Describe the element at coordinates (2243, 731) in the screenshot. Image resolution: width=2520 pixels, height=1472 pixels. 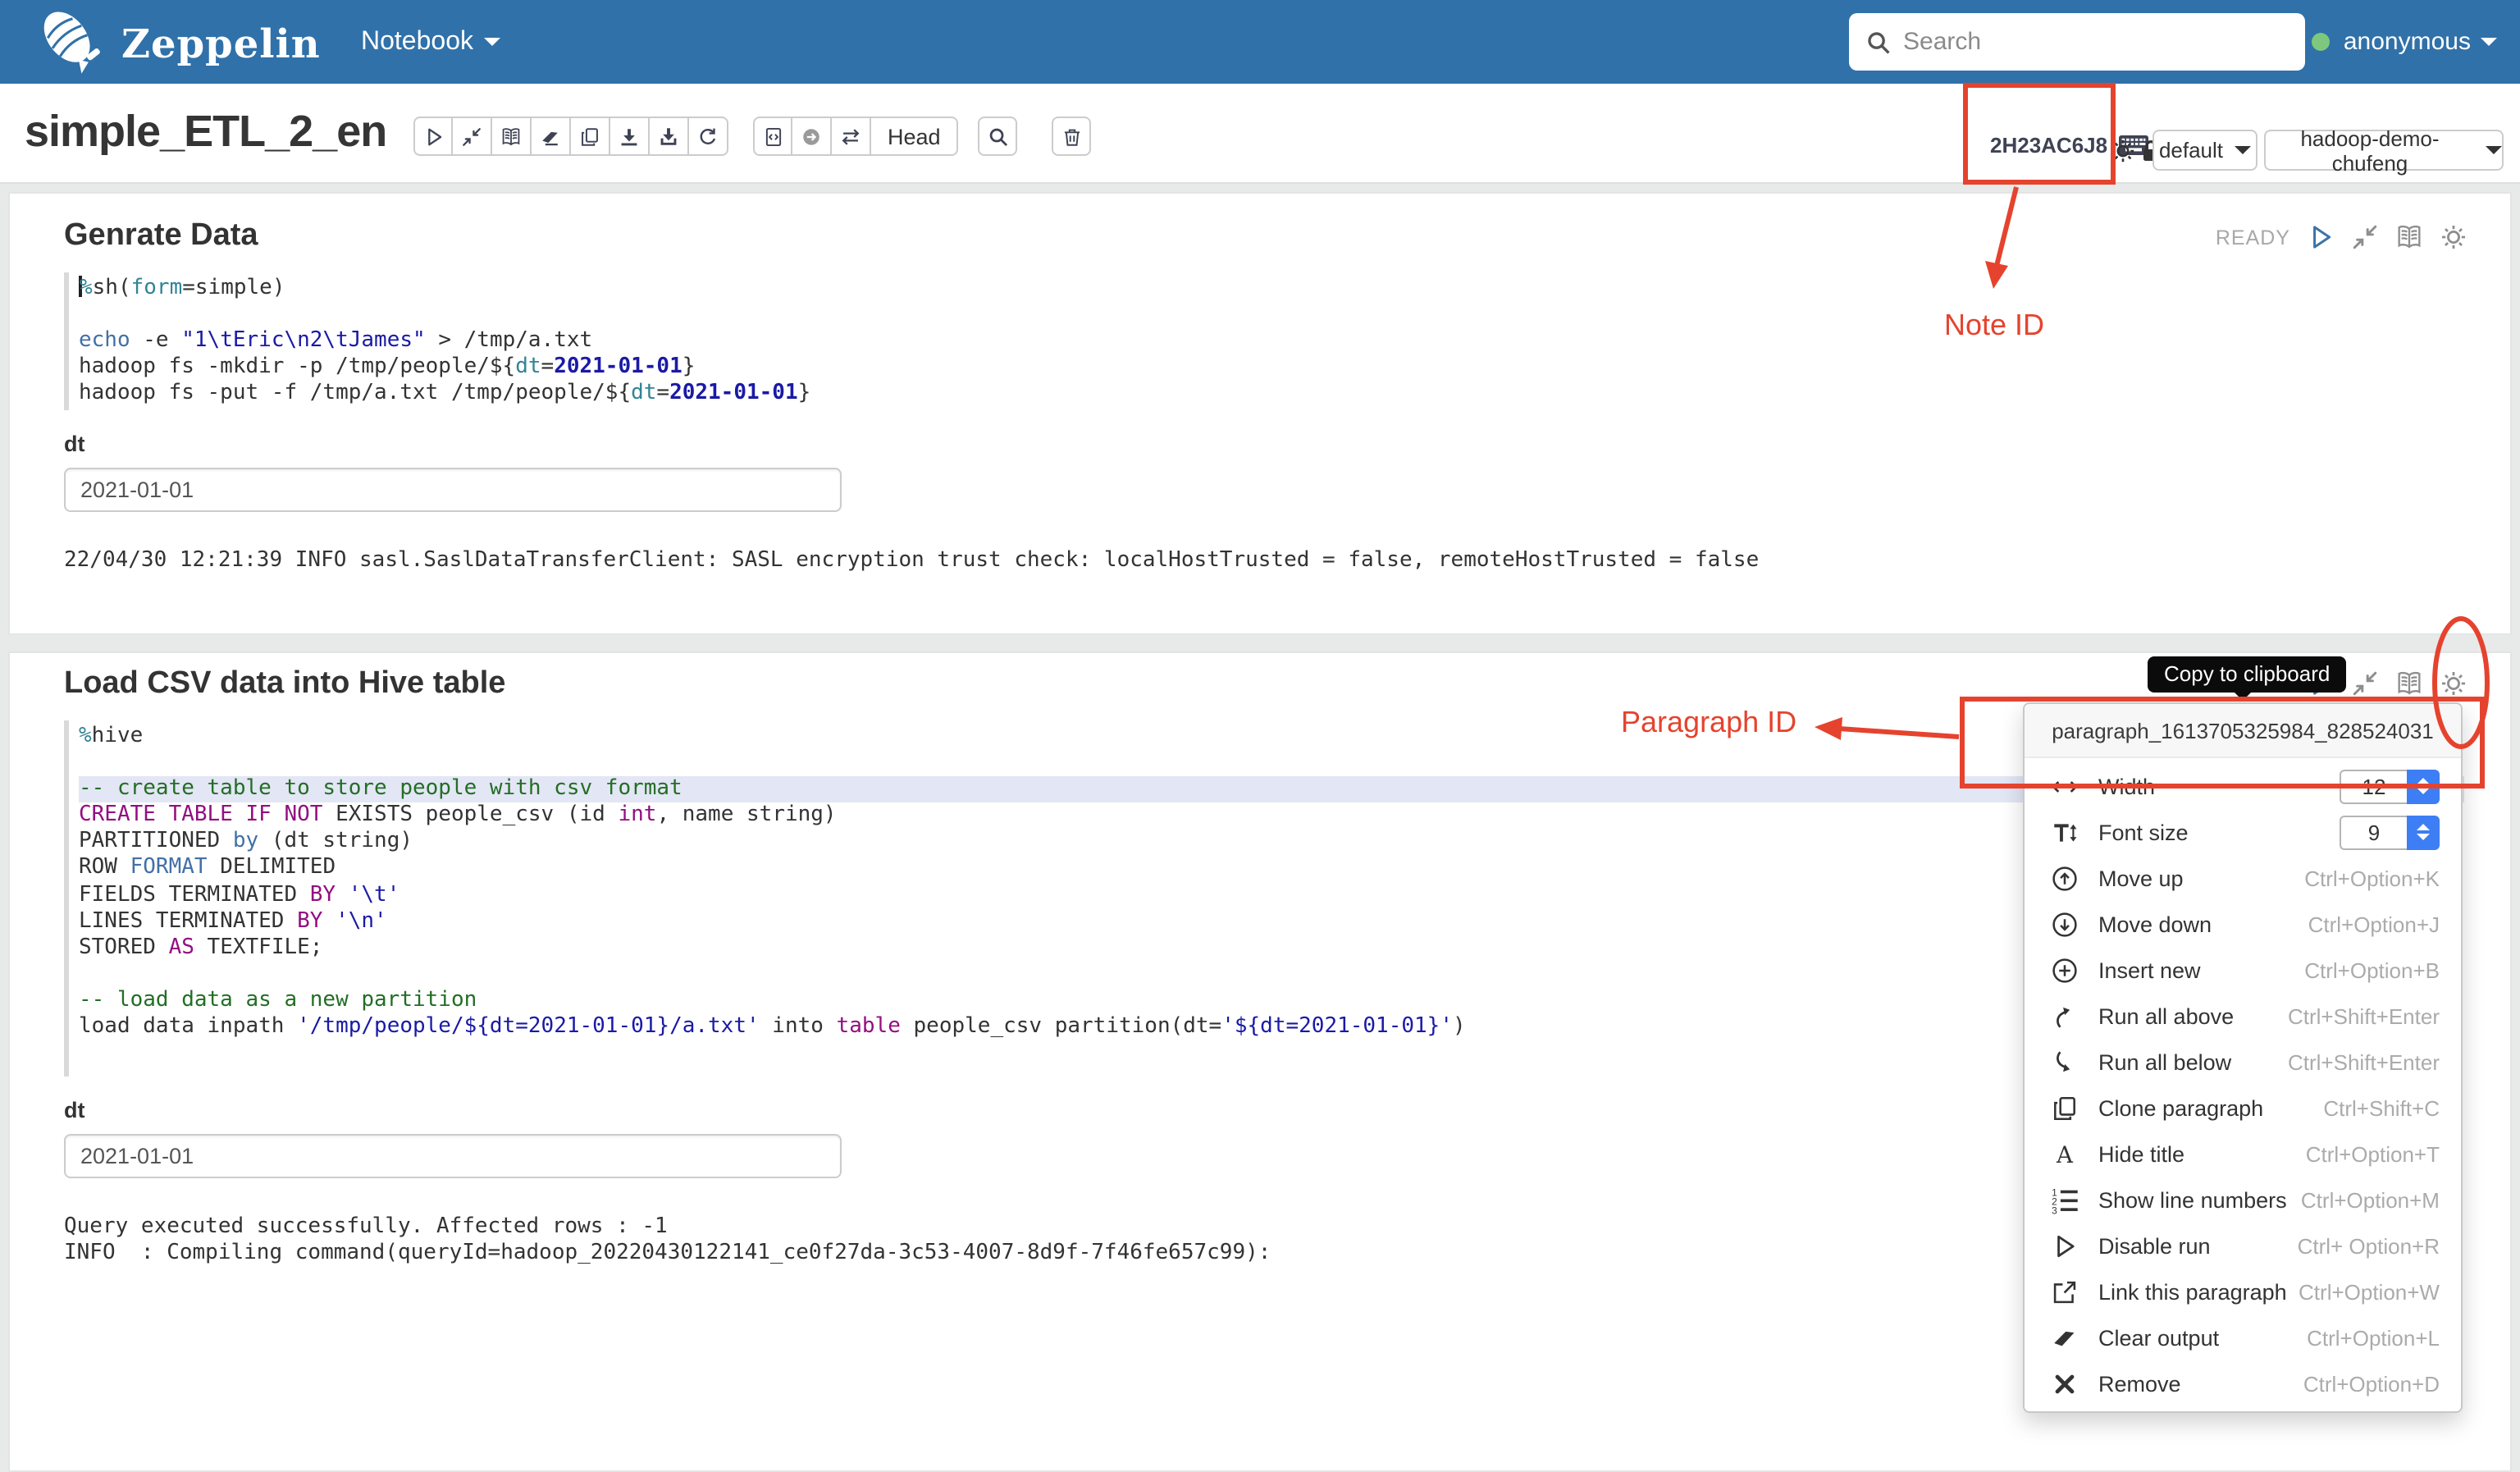
I see `paragraph-id-item: paragraph_1613705325984_828524031` at that location.